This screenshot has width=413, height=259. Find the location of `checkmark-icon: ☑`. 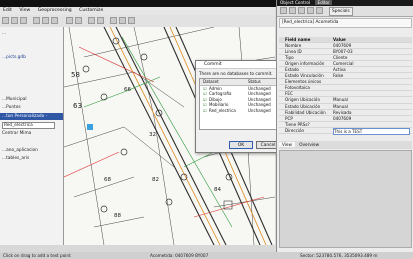

checkmark-icon: ☑ is located at coordinates (205, 110).